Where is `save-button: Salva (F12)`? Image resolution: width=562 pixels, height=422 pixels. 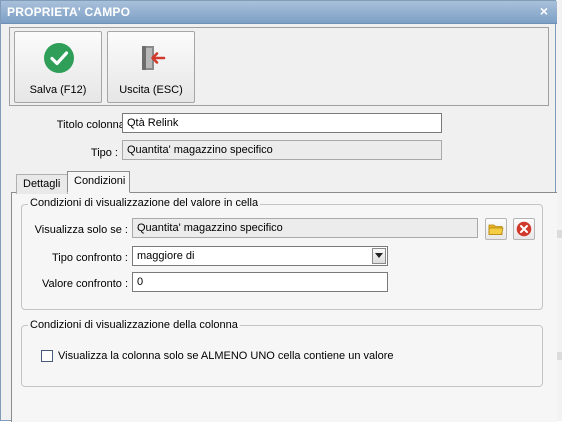
save-button: Salva (F12) is located at coordinates (58, 67).